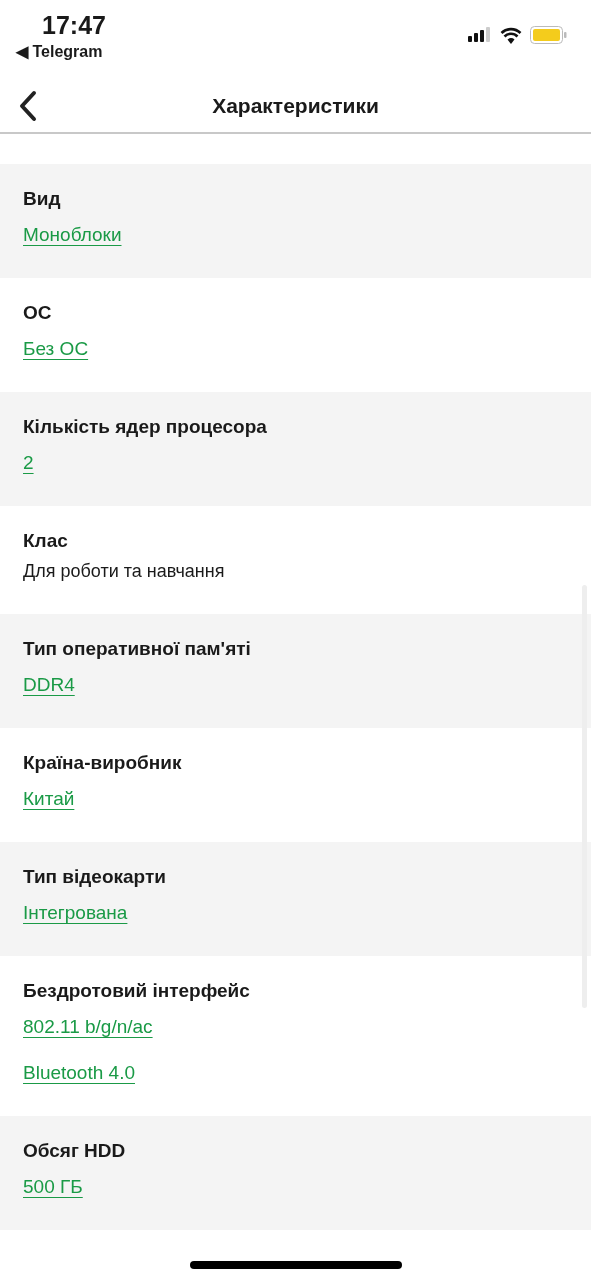 The width and height of the screenshot is (591, 1280). I want to click on spec-label: Клас, so click(46, 541).